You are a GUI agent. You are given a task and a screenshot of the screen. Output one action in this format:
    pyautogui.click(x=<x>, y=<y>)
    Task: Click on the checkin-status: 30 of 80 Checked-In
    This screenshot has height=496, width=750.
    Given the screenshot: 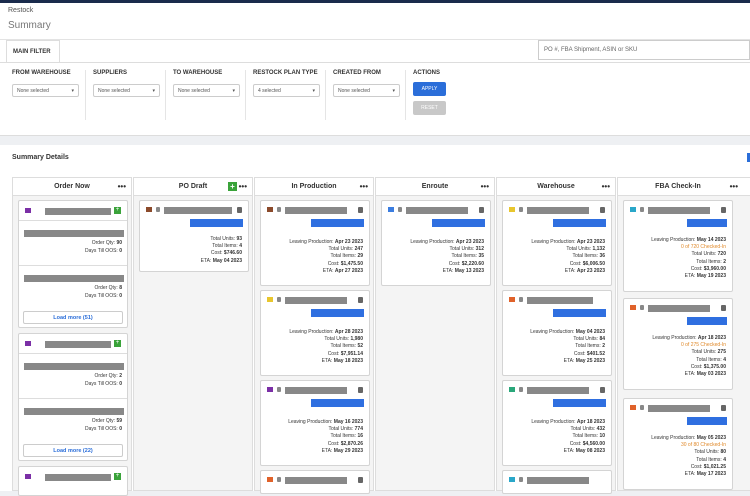 What is the action you would take?
    pyautogui.click(x=703, y=445)
    